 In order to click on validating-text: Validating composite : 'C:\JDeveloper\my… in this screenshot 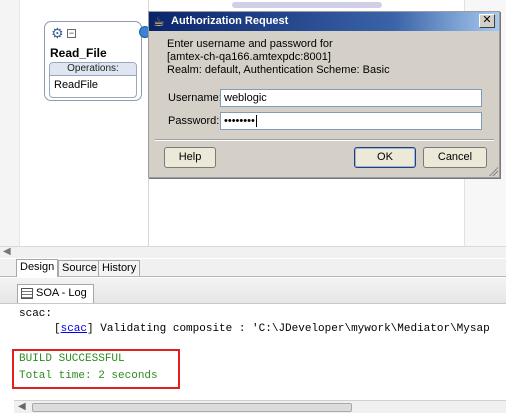, I will do `click(291, 329)`.